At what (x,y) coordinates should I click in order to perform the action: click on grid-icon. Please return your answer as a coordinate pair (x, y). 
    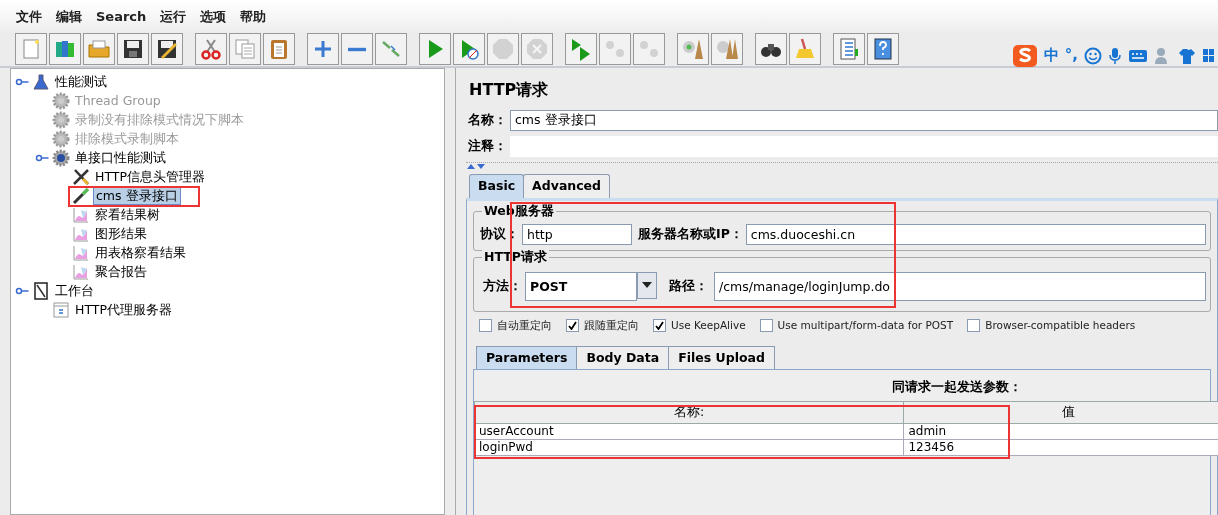
    Looking at the image, I should click on (1208, 55).